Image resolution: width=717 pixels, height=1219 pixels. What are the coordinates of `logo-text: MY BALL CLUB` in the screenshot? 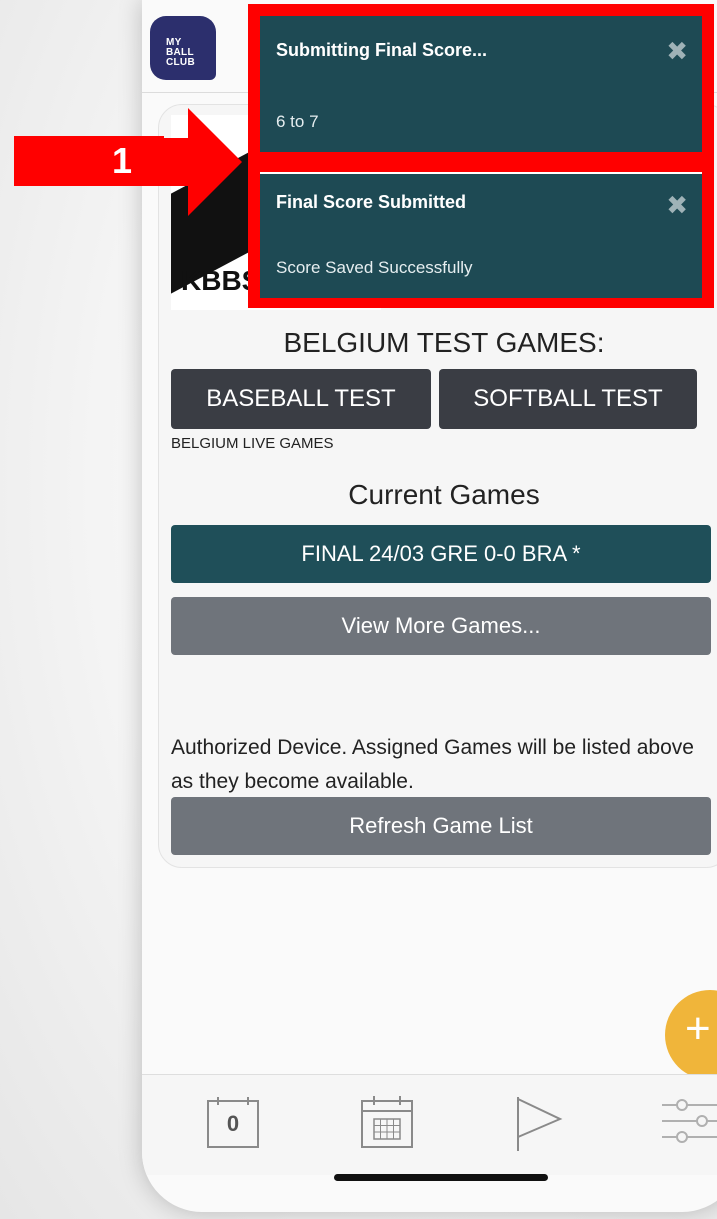 It's located at (180, 52).